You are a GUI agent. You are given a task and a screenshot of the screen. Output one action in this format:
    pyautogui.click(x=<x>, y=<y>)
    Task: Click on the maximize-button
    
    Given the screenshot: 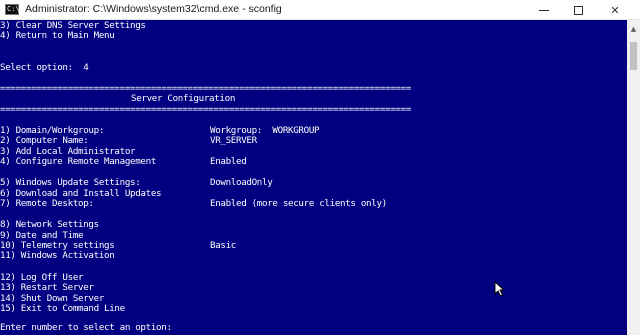 What is the action you would take?
    pyautogui.click(x=578, y=10)
    